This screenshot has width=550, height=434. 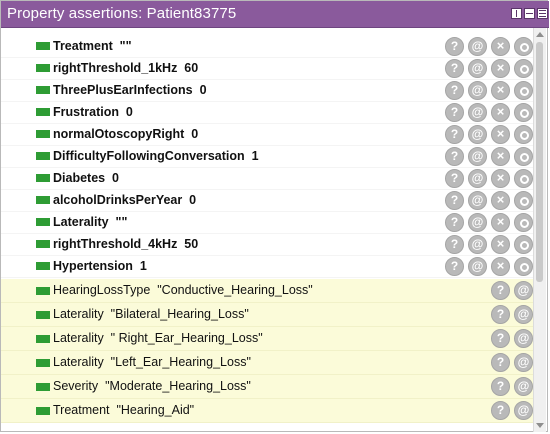 I want to click on minimize-view-icon, so click(x=529, y=13).